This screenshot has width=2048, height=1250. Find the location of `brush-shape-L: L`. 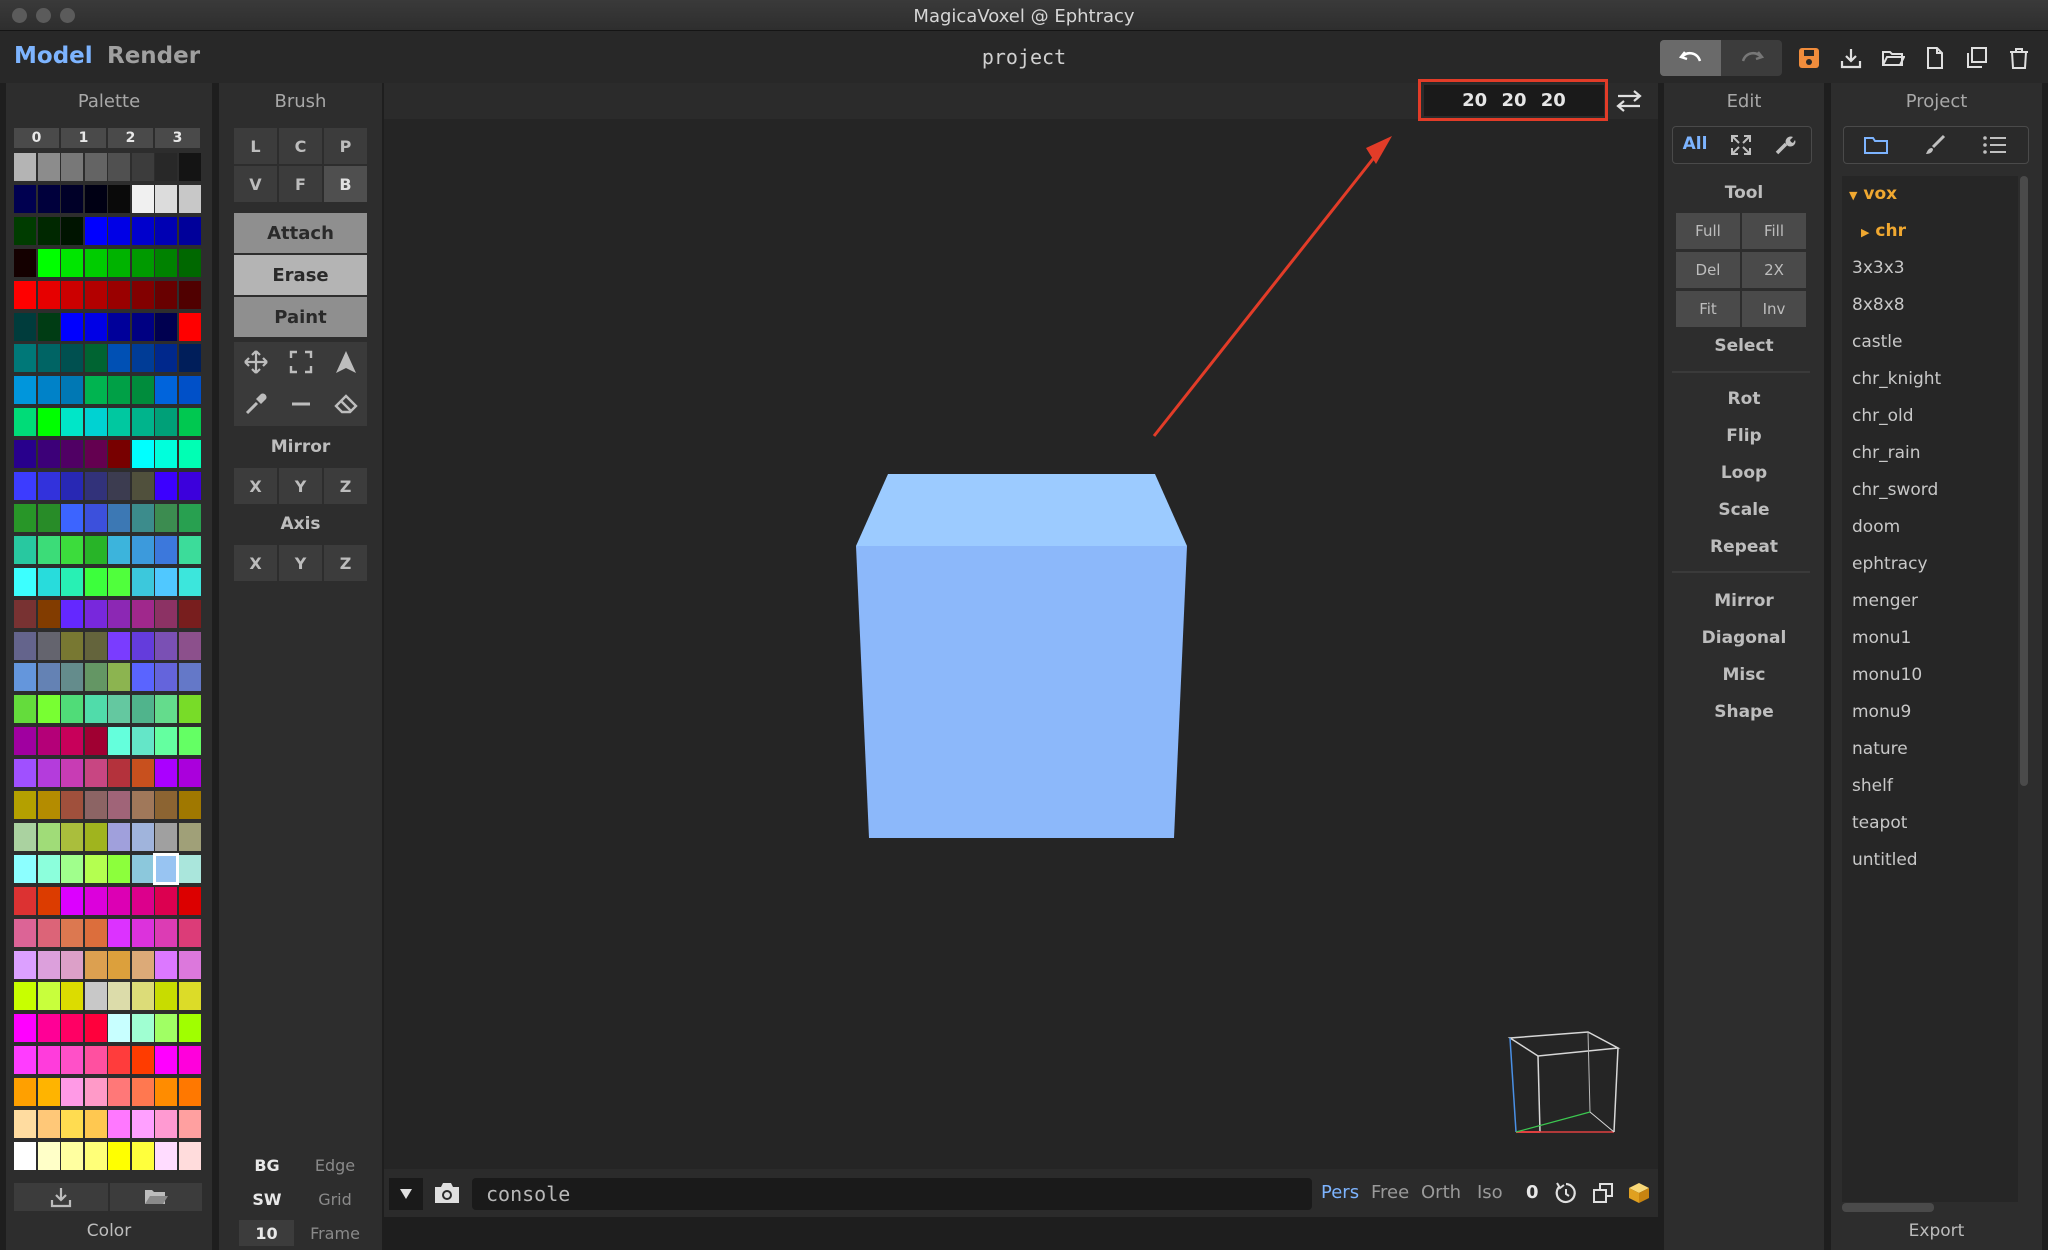

brush-shape-L: L is located at coordinates (255, 146).